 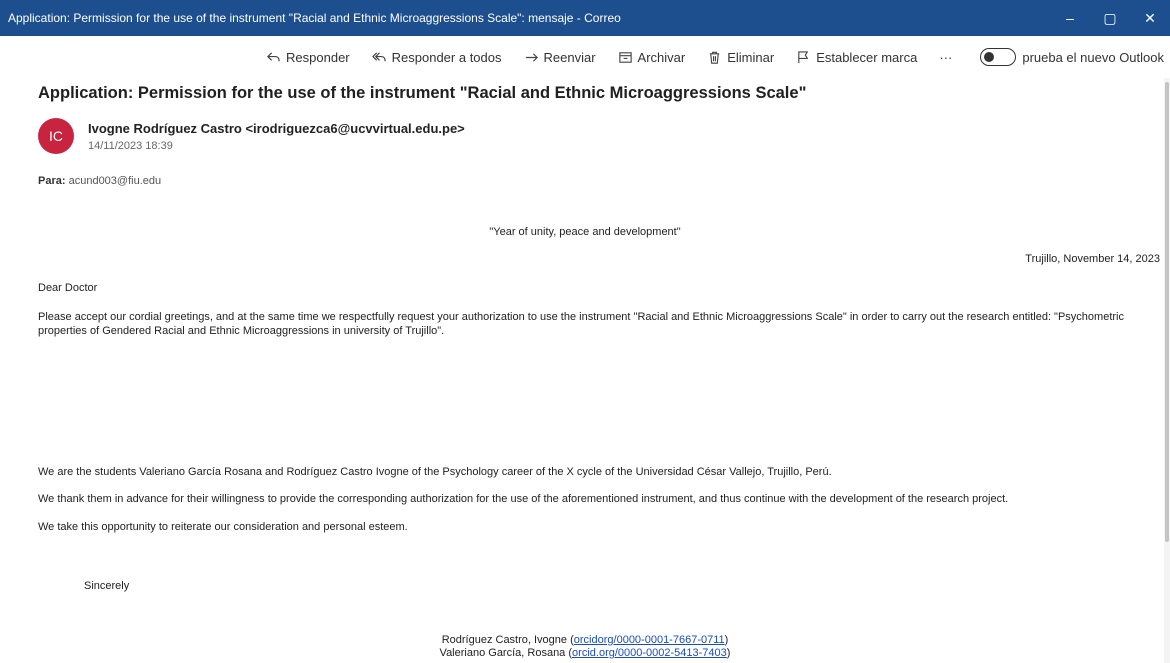 I want to click on letter-closing: Sincerely, so click(x=107, y=586).